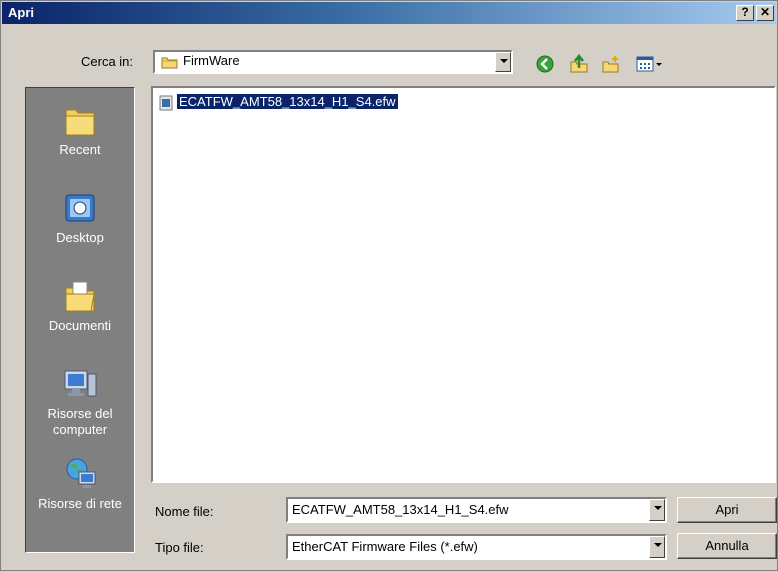 The width and height of the screenshot is (778, 571). What do you see at coordinates (80, 296) in the screenshot?
I see `documents-icon` at bounding box center [80, 296].